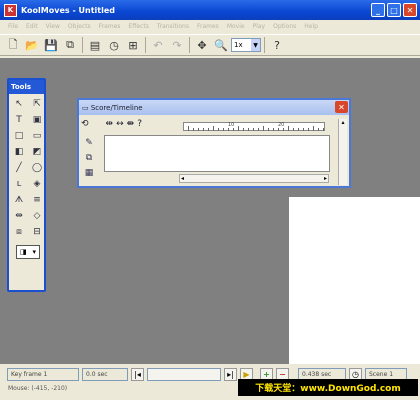  What do you see at coordinates (13, 26) in the screenshot?
I see `menu-file: File` at bounding box center [13, 26].